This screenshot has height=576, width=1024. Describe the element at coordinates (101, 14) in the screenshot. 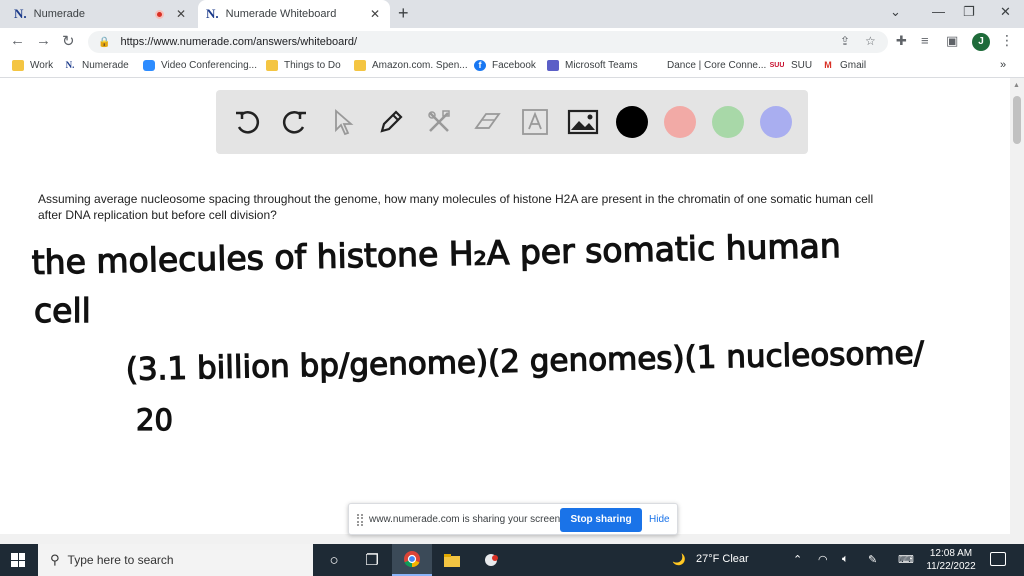

I see `tab-numerade: N. Numerade ✕` at that location.